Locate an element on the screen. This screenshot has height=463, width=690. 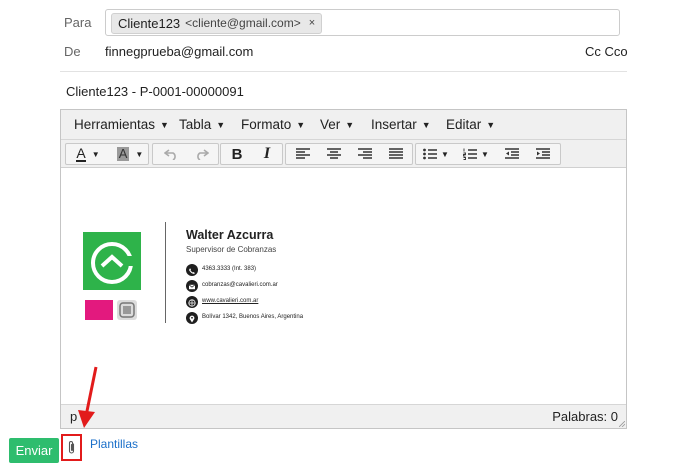
to-field: Cliente123 <cliente@gmail.com> × is located at coordinates (362, 22).